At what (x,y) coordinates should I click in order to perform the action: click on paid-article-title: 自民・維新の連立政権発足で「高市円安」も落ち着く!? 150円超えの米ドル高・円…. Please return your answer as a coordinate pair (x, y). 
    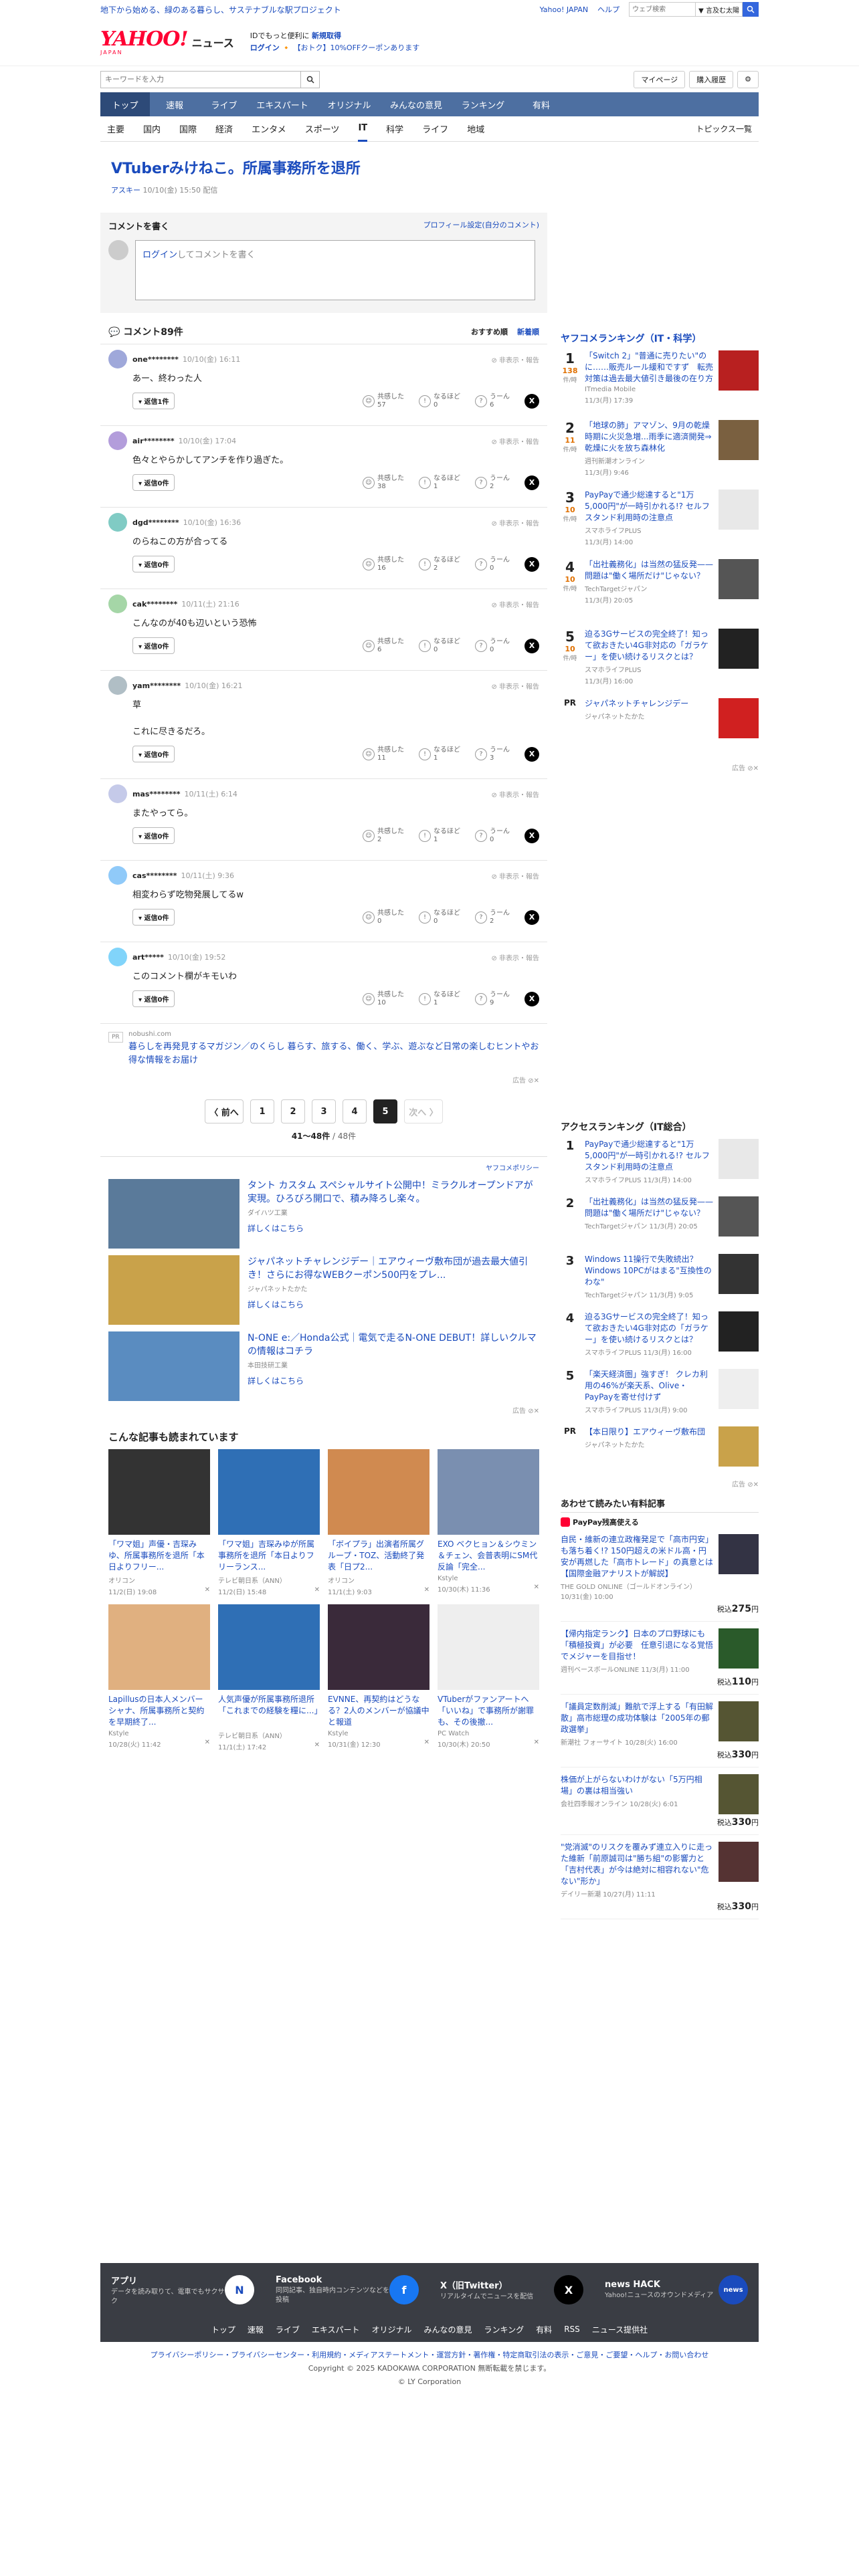
    Looking at the image, I should click on (637, 1557).